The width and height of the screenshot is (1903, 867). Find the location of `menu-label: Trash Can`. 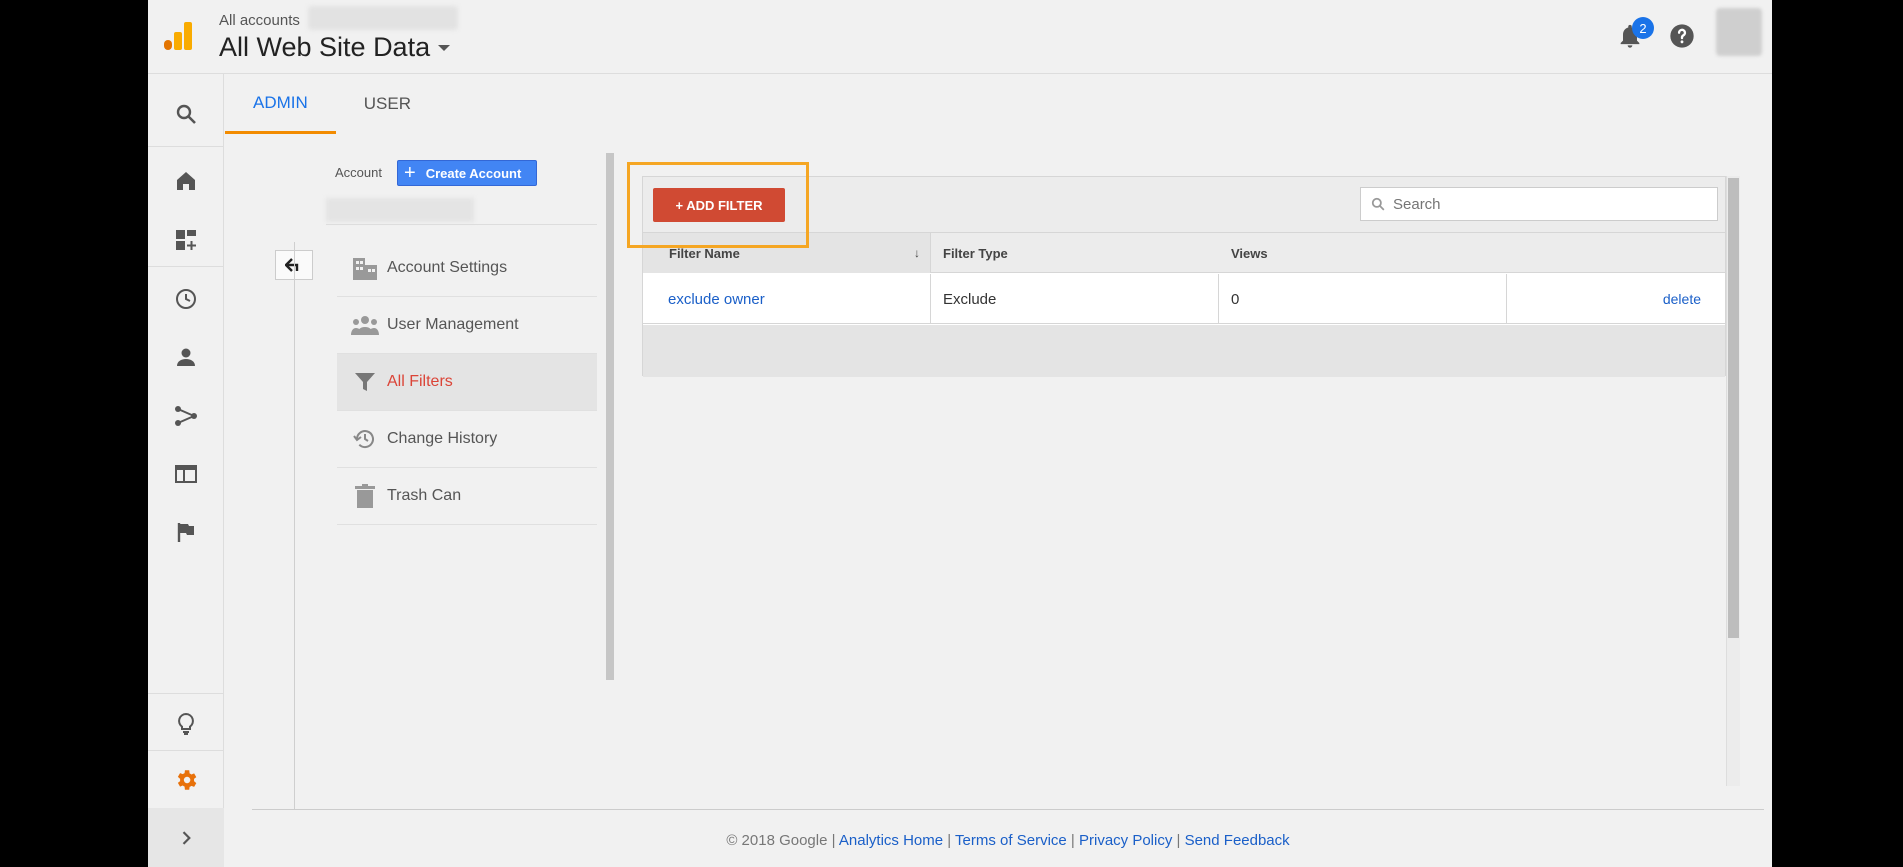

menu-label: Trash Can is located at coordinates (424, 495).